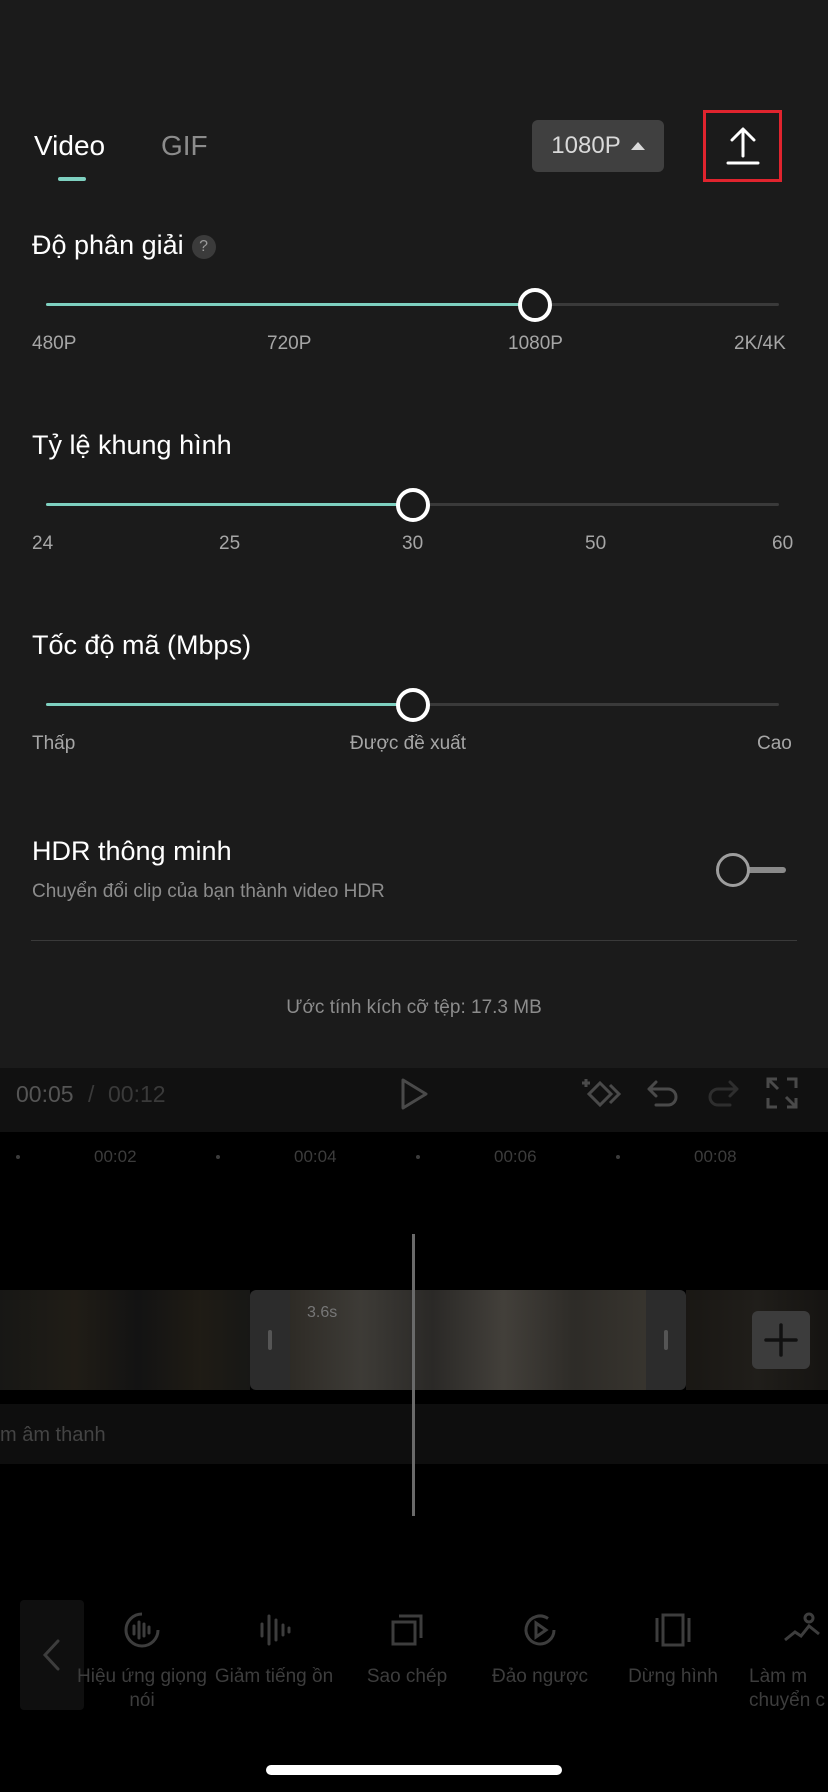 This screenshot has height=1792, width=828. What do you see at coordinates (540, 1630) in the screenshot?
I see `reverse-icon` at bounding box center [540, 1630].